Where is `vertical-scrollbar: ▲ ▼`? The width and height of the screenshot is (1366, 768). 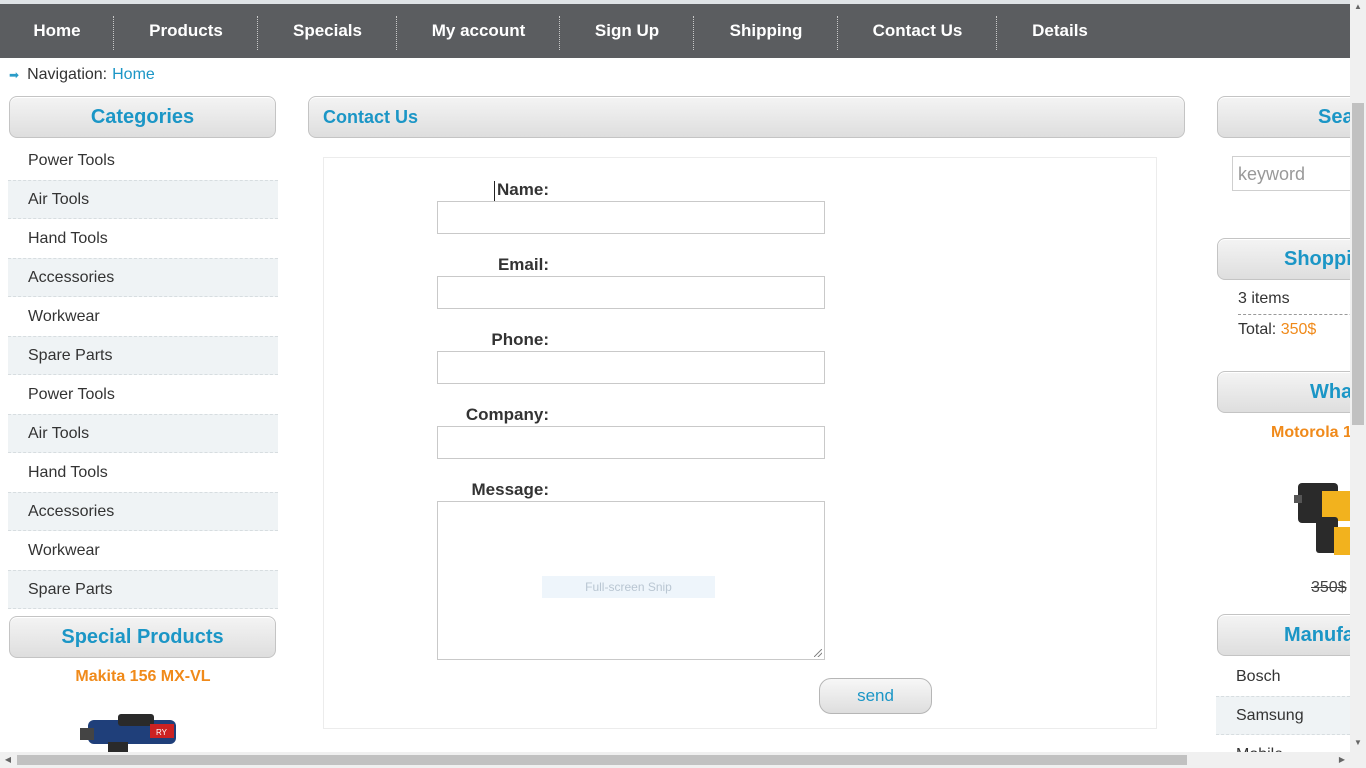 vertical-scrollbar: ▲ ▼ is located at coordinates (1358, 376).